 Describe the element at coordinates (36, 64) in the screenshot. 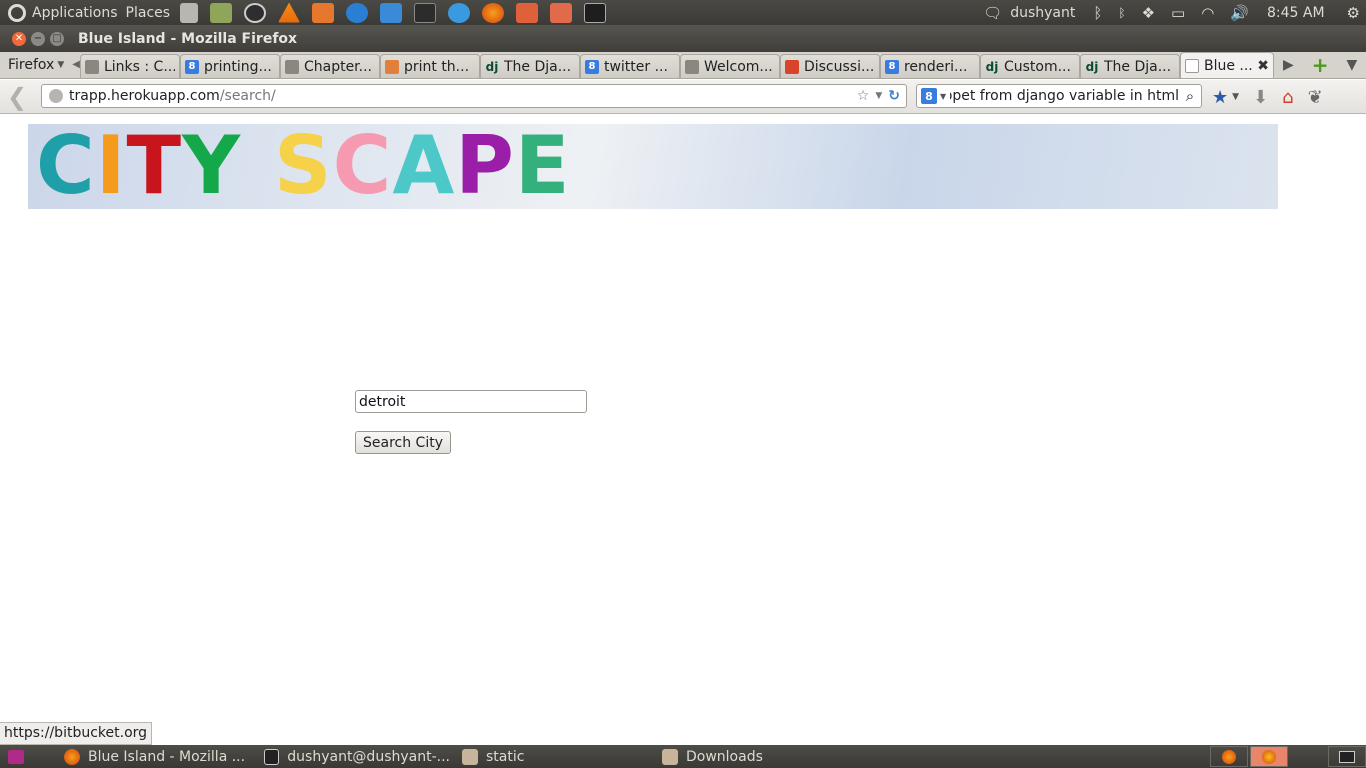

I see `firefox-menu-button: Firefox ▼` at that location.